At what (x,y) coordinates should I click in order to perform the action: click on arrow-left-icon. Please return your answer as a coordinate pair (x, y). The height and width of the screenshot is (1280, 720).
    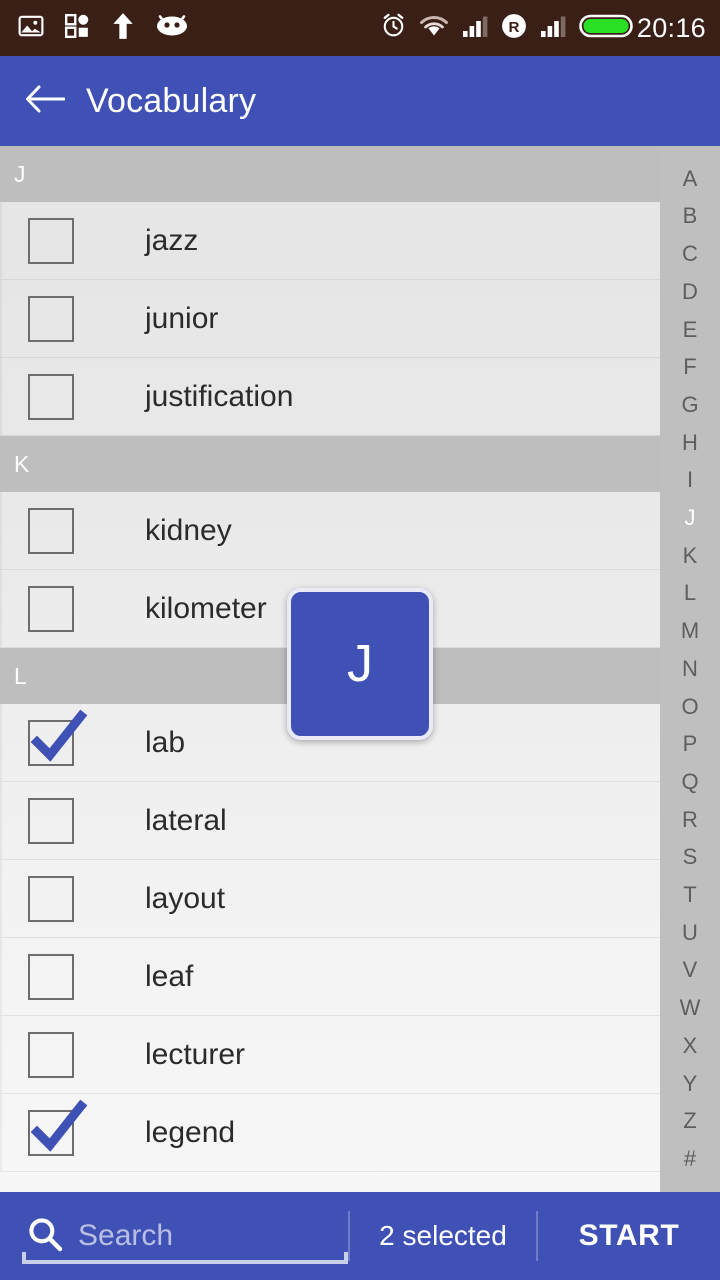
    Looking at the image, I should click on (45, 101).